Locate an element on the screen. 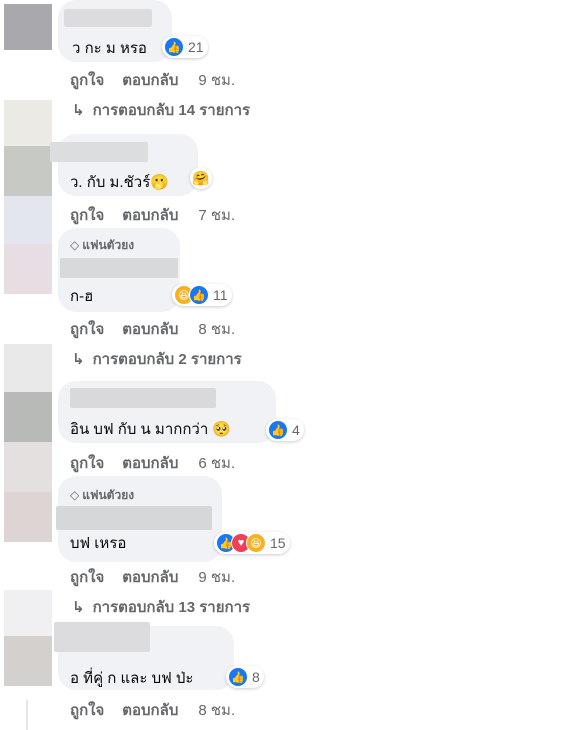 The width and height of the screenshot is (580, 730). reaction-summary: 👍 4 is located at coordinates (285, 430).